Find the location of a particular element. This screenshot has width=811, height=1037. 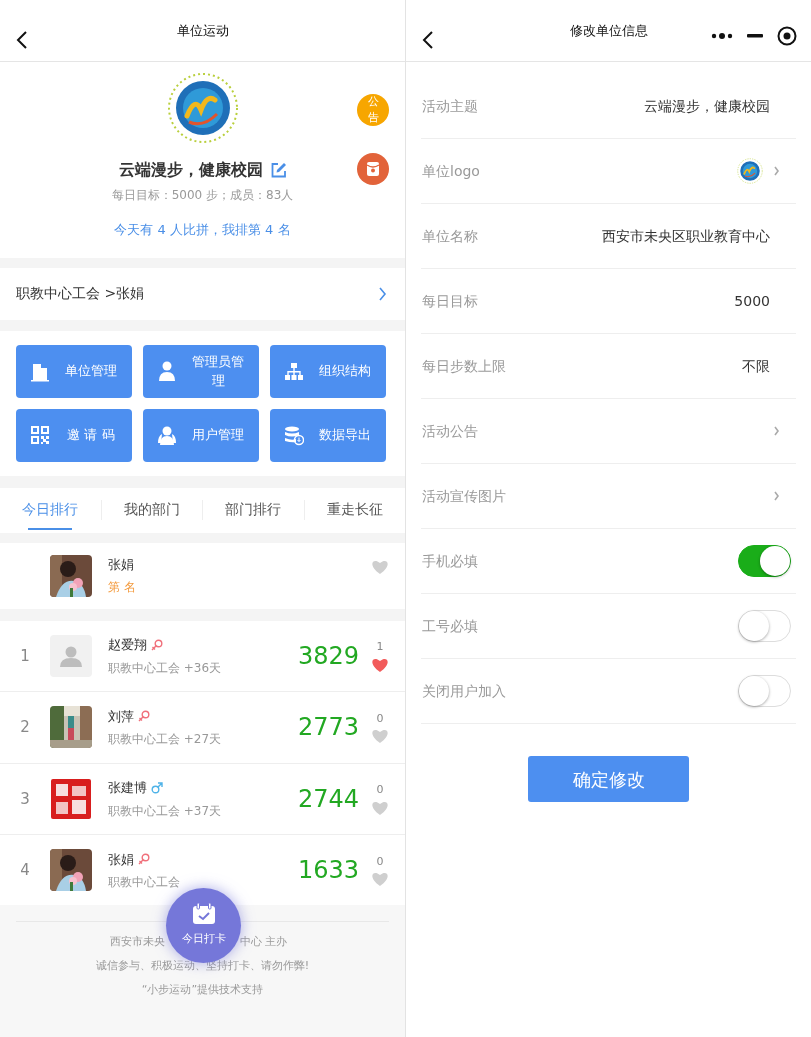

department-days: 职教中心工会 +36天 is located at coordinates (203, 667).